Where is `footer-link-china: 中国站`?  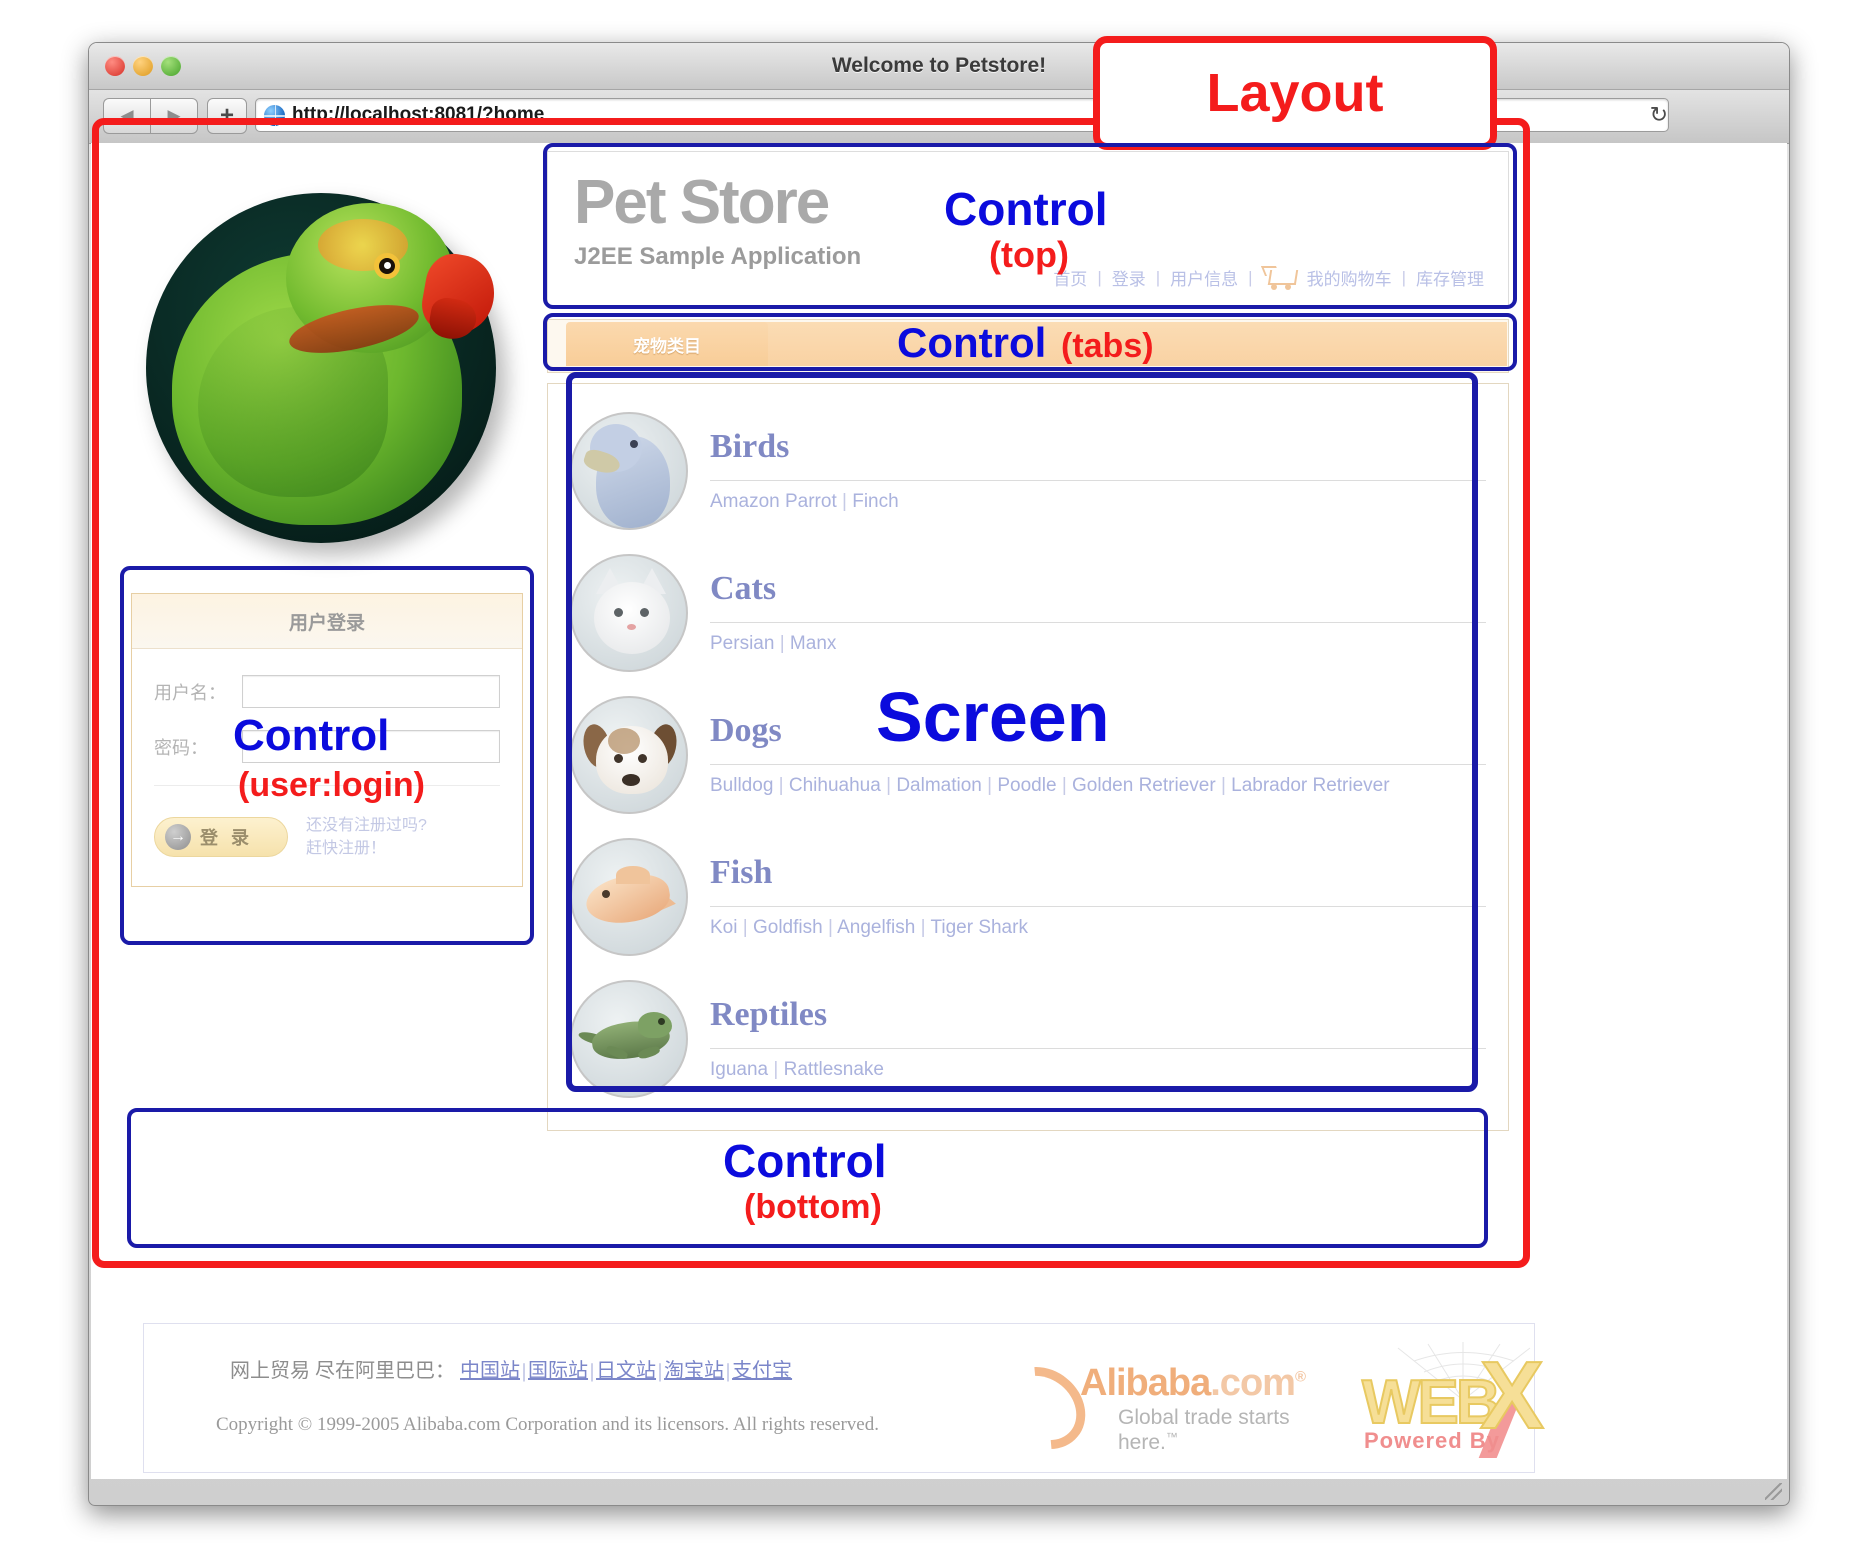 footer-link-china: 中国站 is located at coordinates (490, 1371).